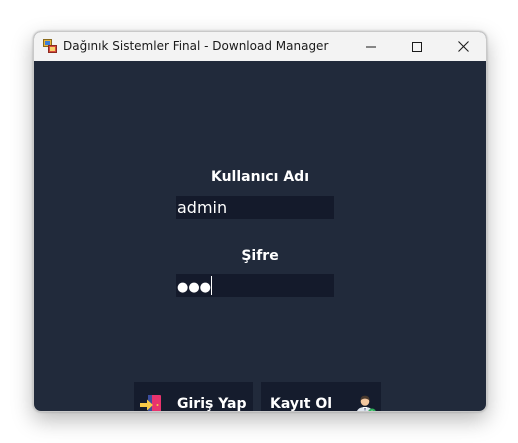 The image size is (518, 443). I want to click on maximize-icon, so click(417, 46).